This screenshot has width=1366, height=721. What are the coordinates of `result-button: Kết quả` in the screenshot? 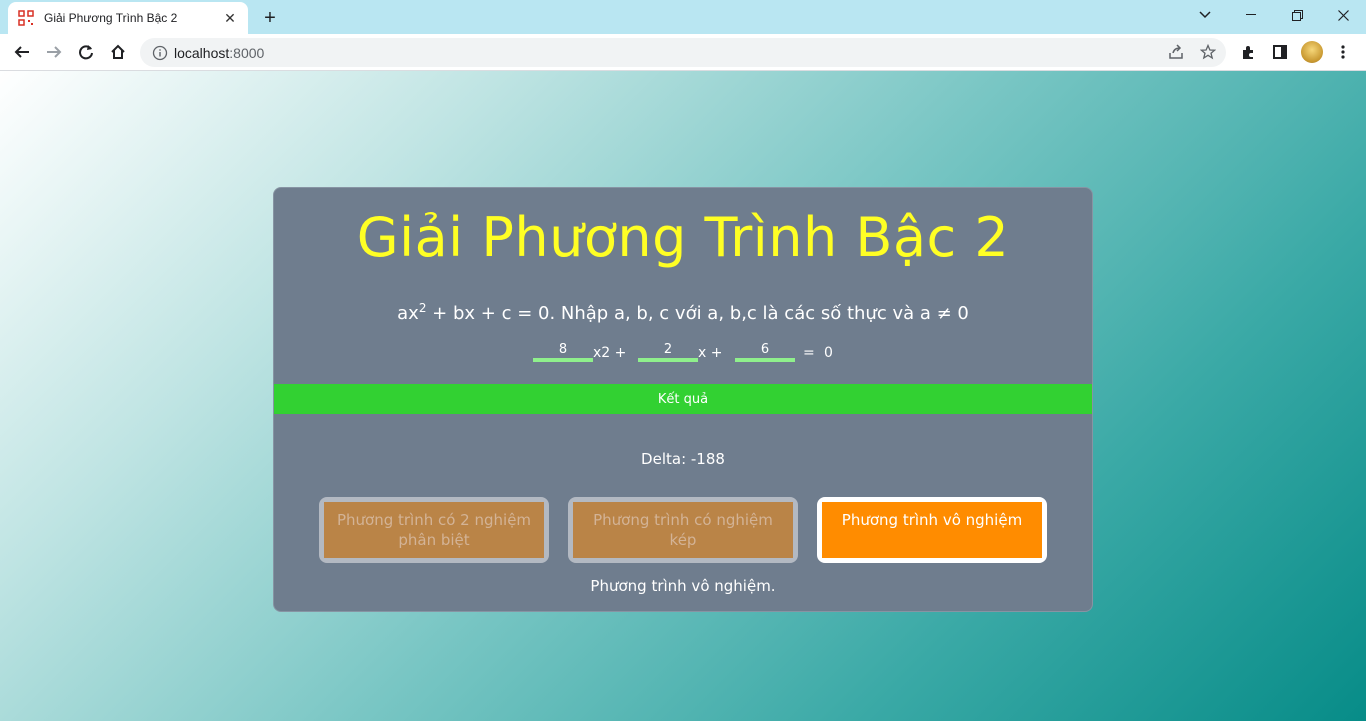 It's located at (683, 399).